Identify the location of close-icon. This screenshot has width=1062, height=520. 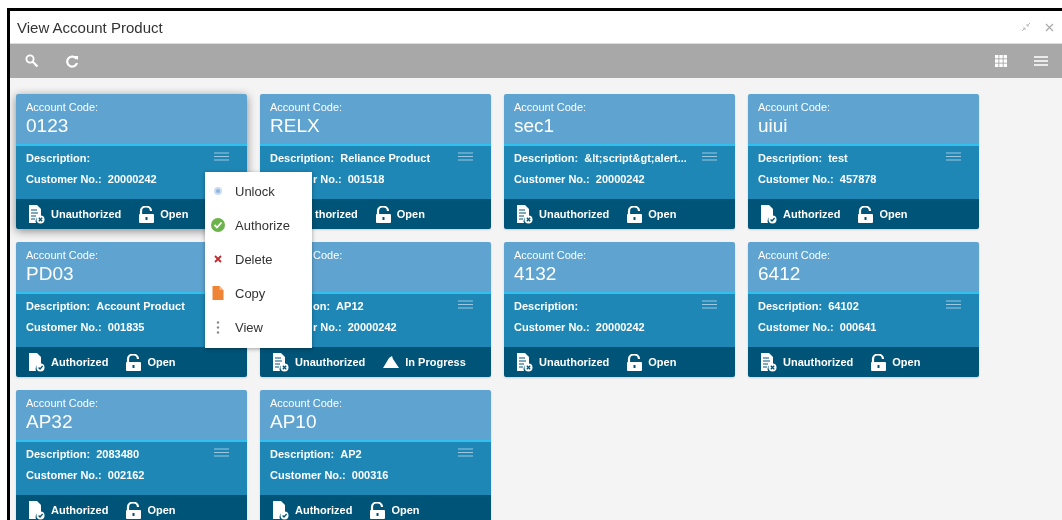
(1049, 27).